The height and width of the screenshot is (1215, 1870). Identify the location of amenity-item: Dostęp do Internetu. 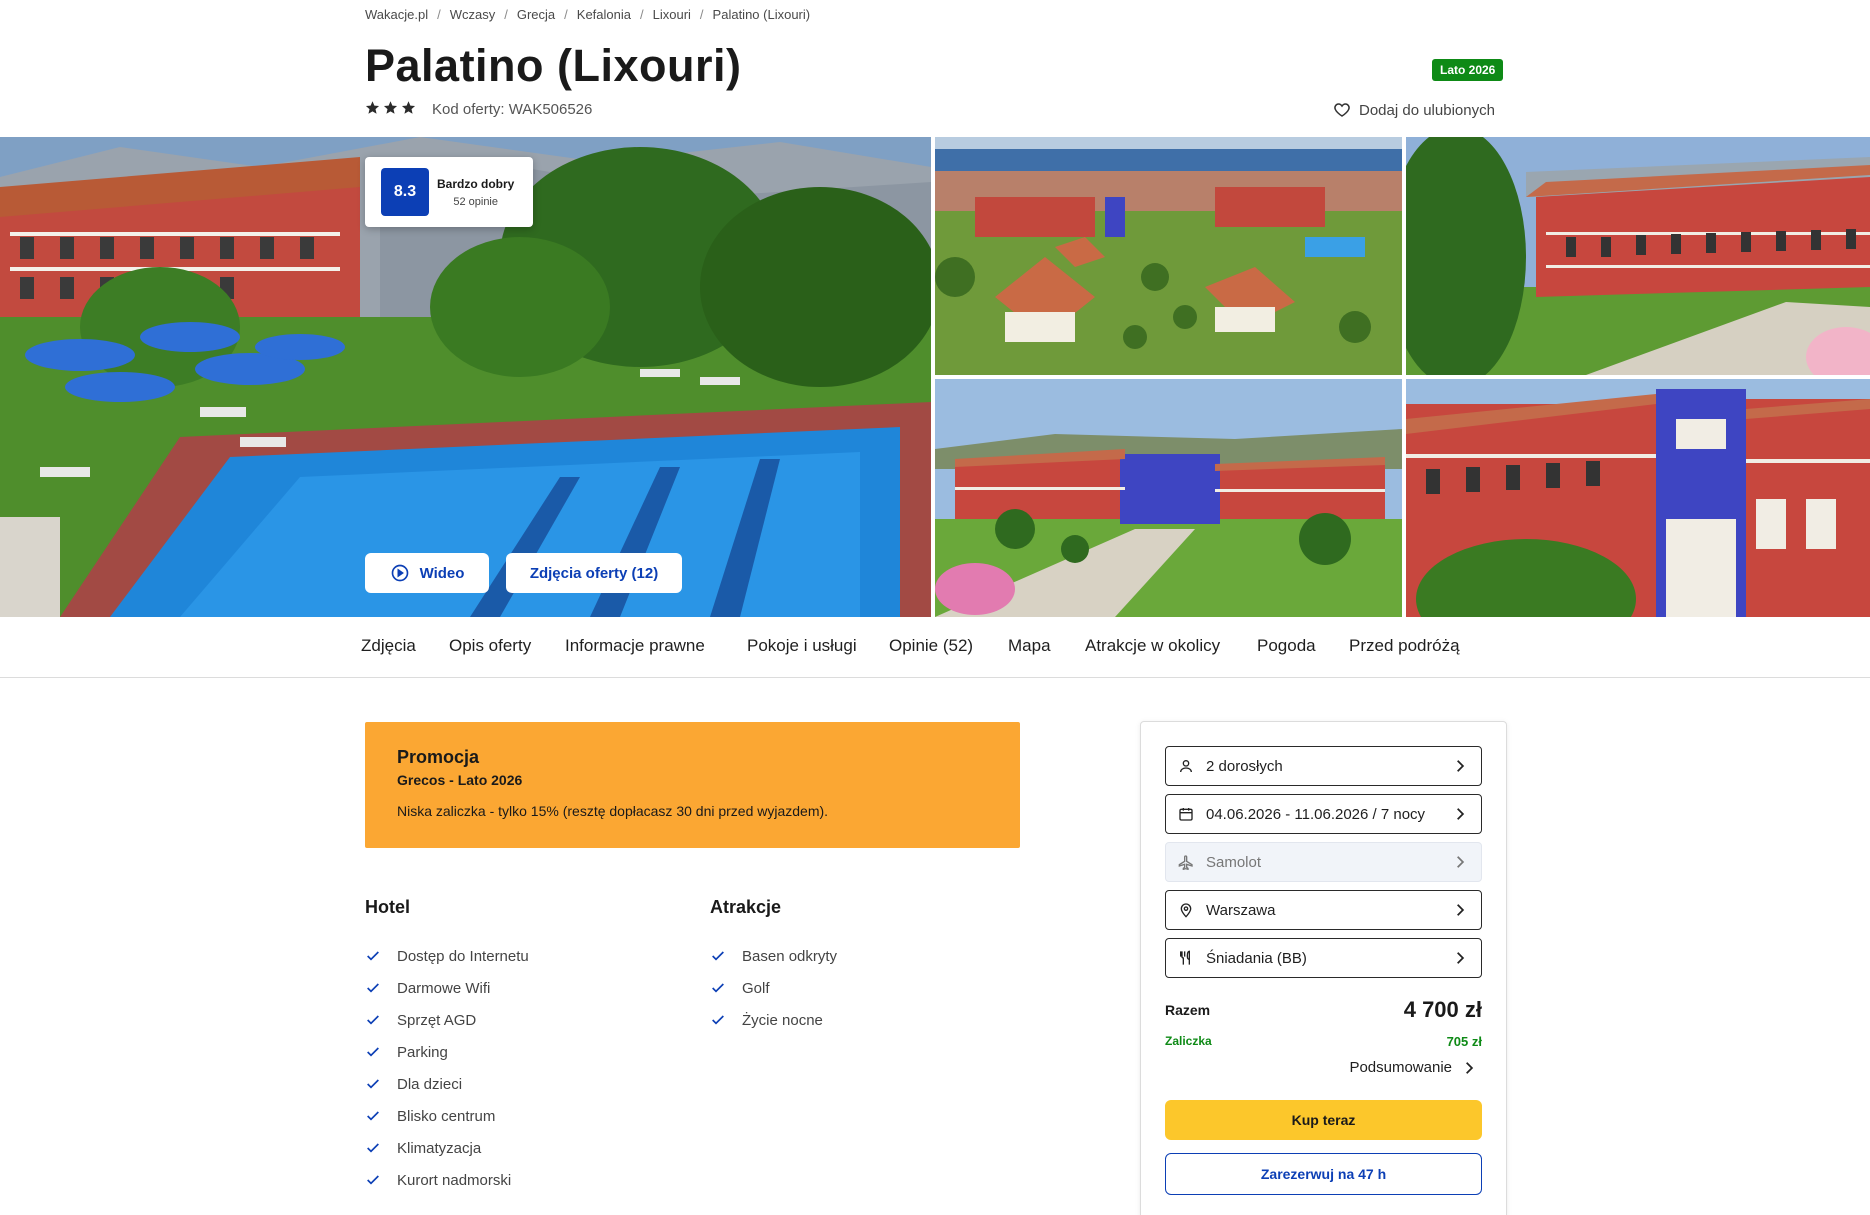
(447, 956).